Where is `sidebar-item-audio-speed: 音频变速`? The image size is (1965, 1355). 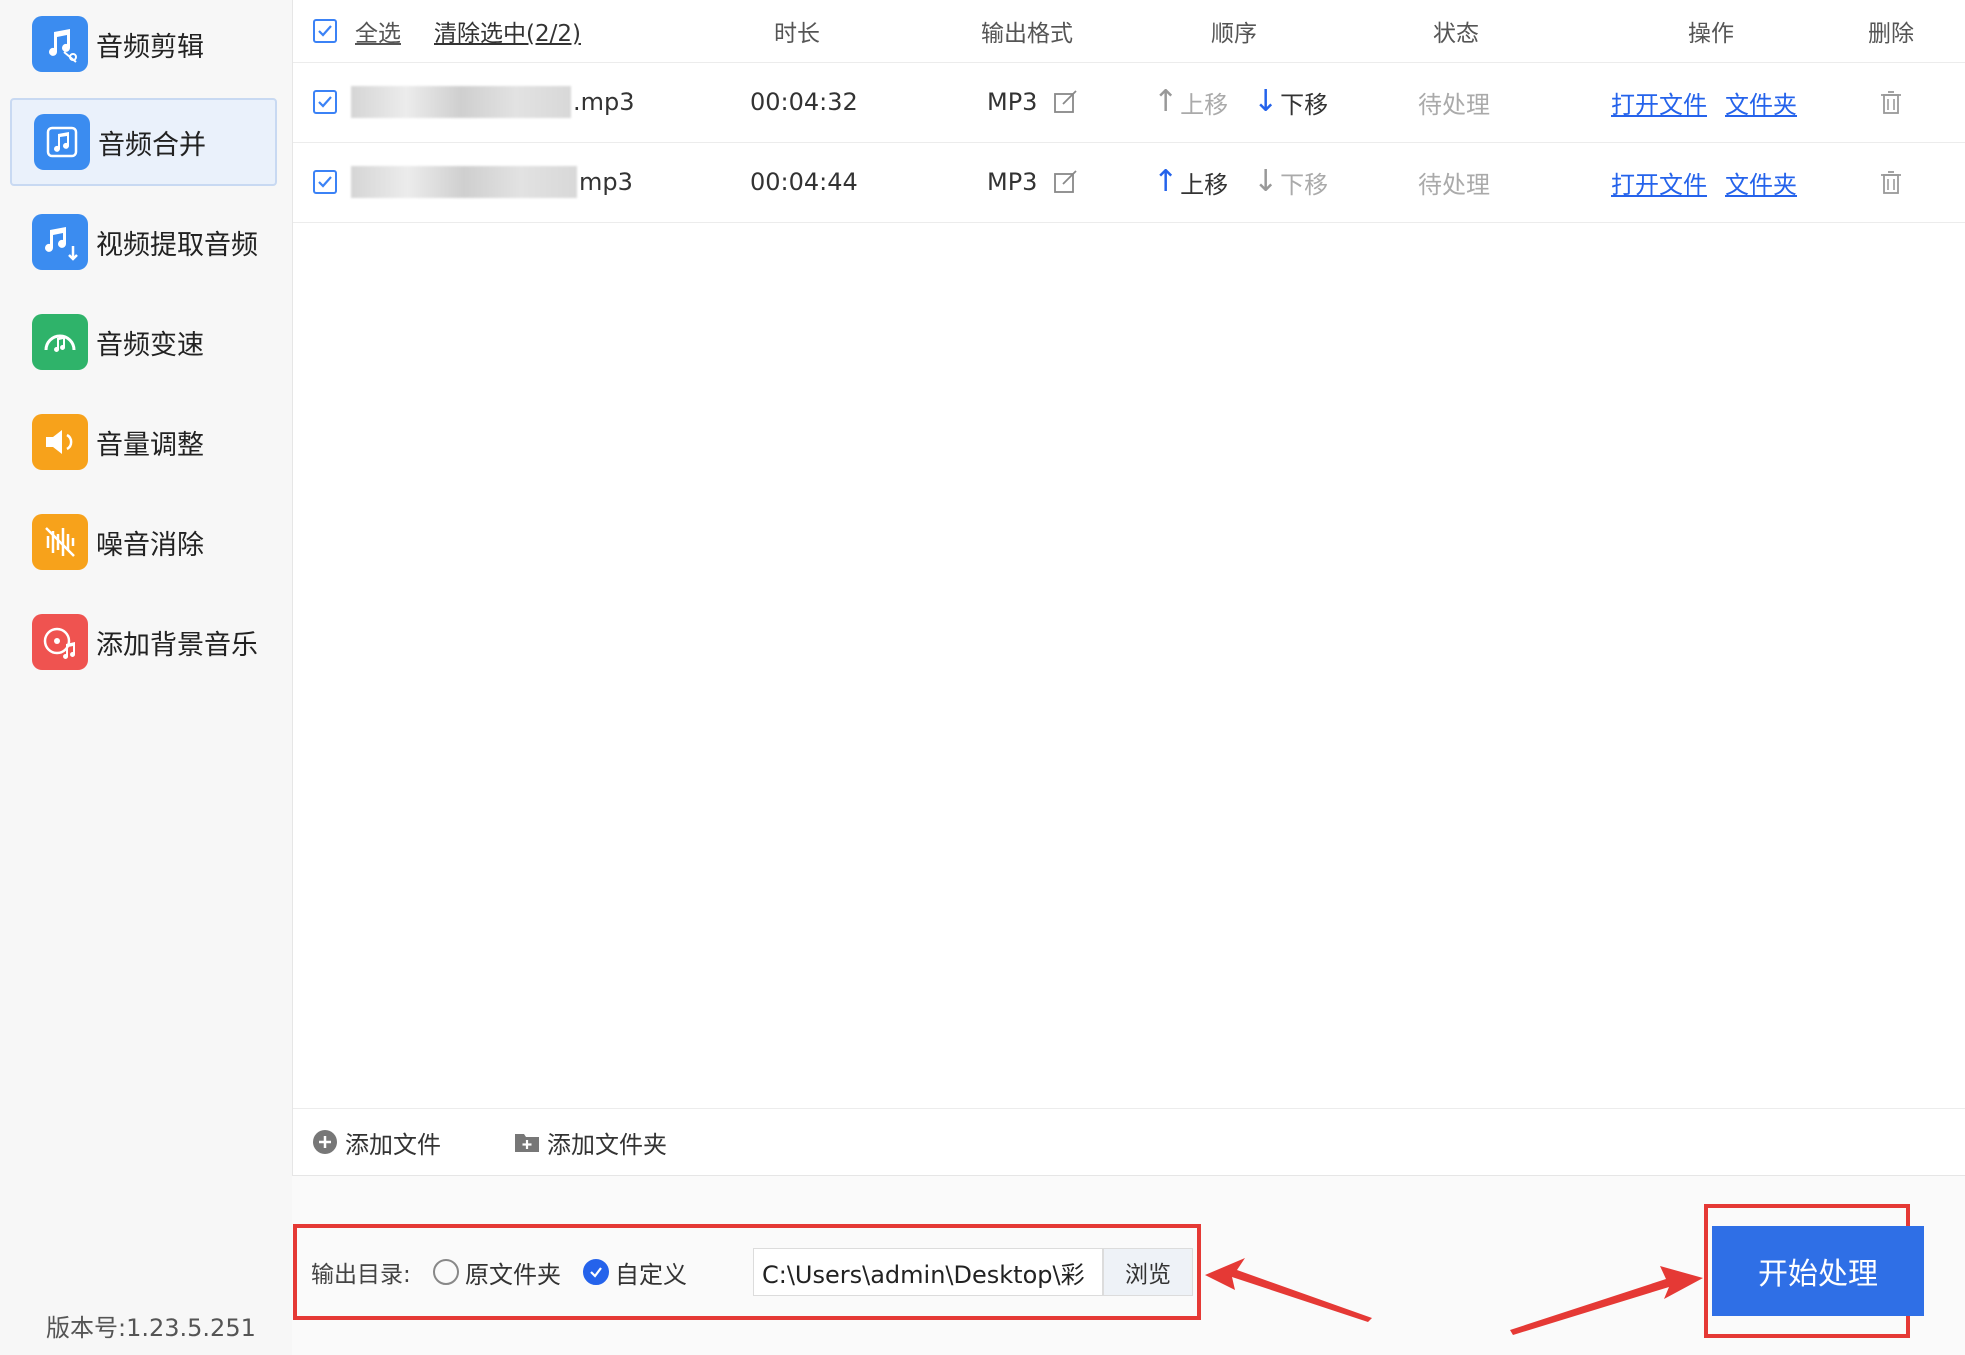 sidebar-item-audio-speed: 音频变速 is located at coordinates (143, 342).